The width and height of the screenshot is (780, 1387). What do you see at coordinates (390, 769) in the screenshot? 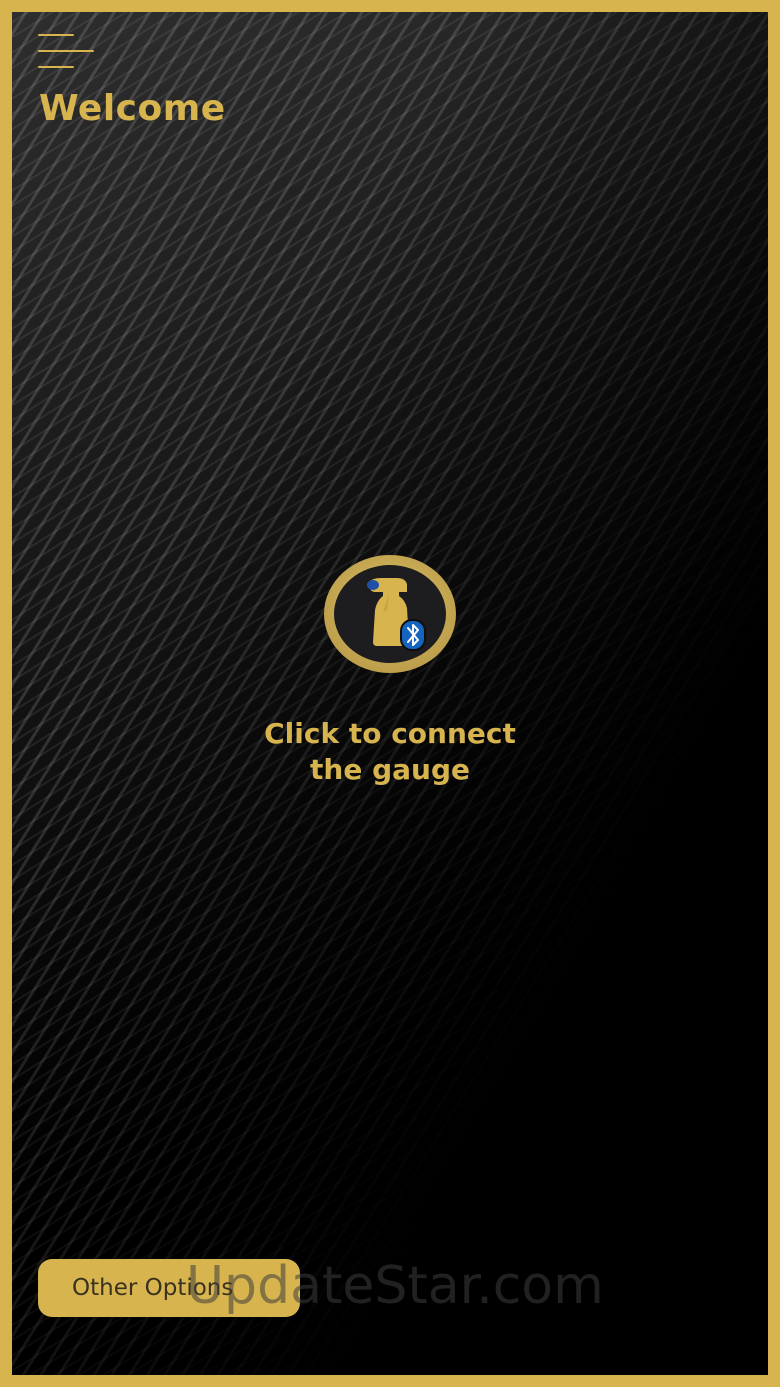
I see `connect-label-line2: the gauge` at bounding box center [390, 769].